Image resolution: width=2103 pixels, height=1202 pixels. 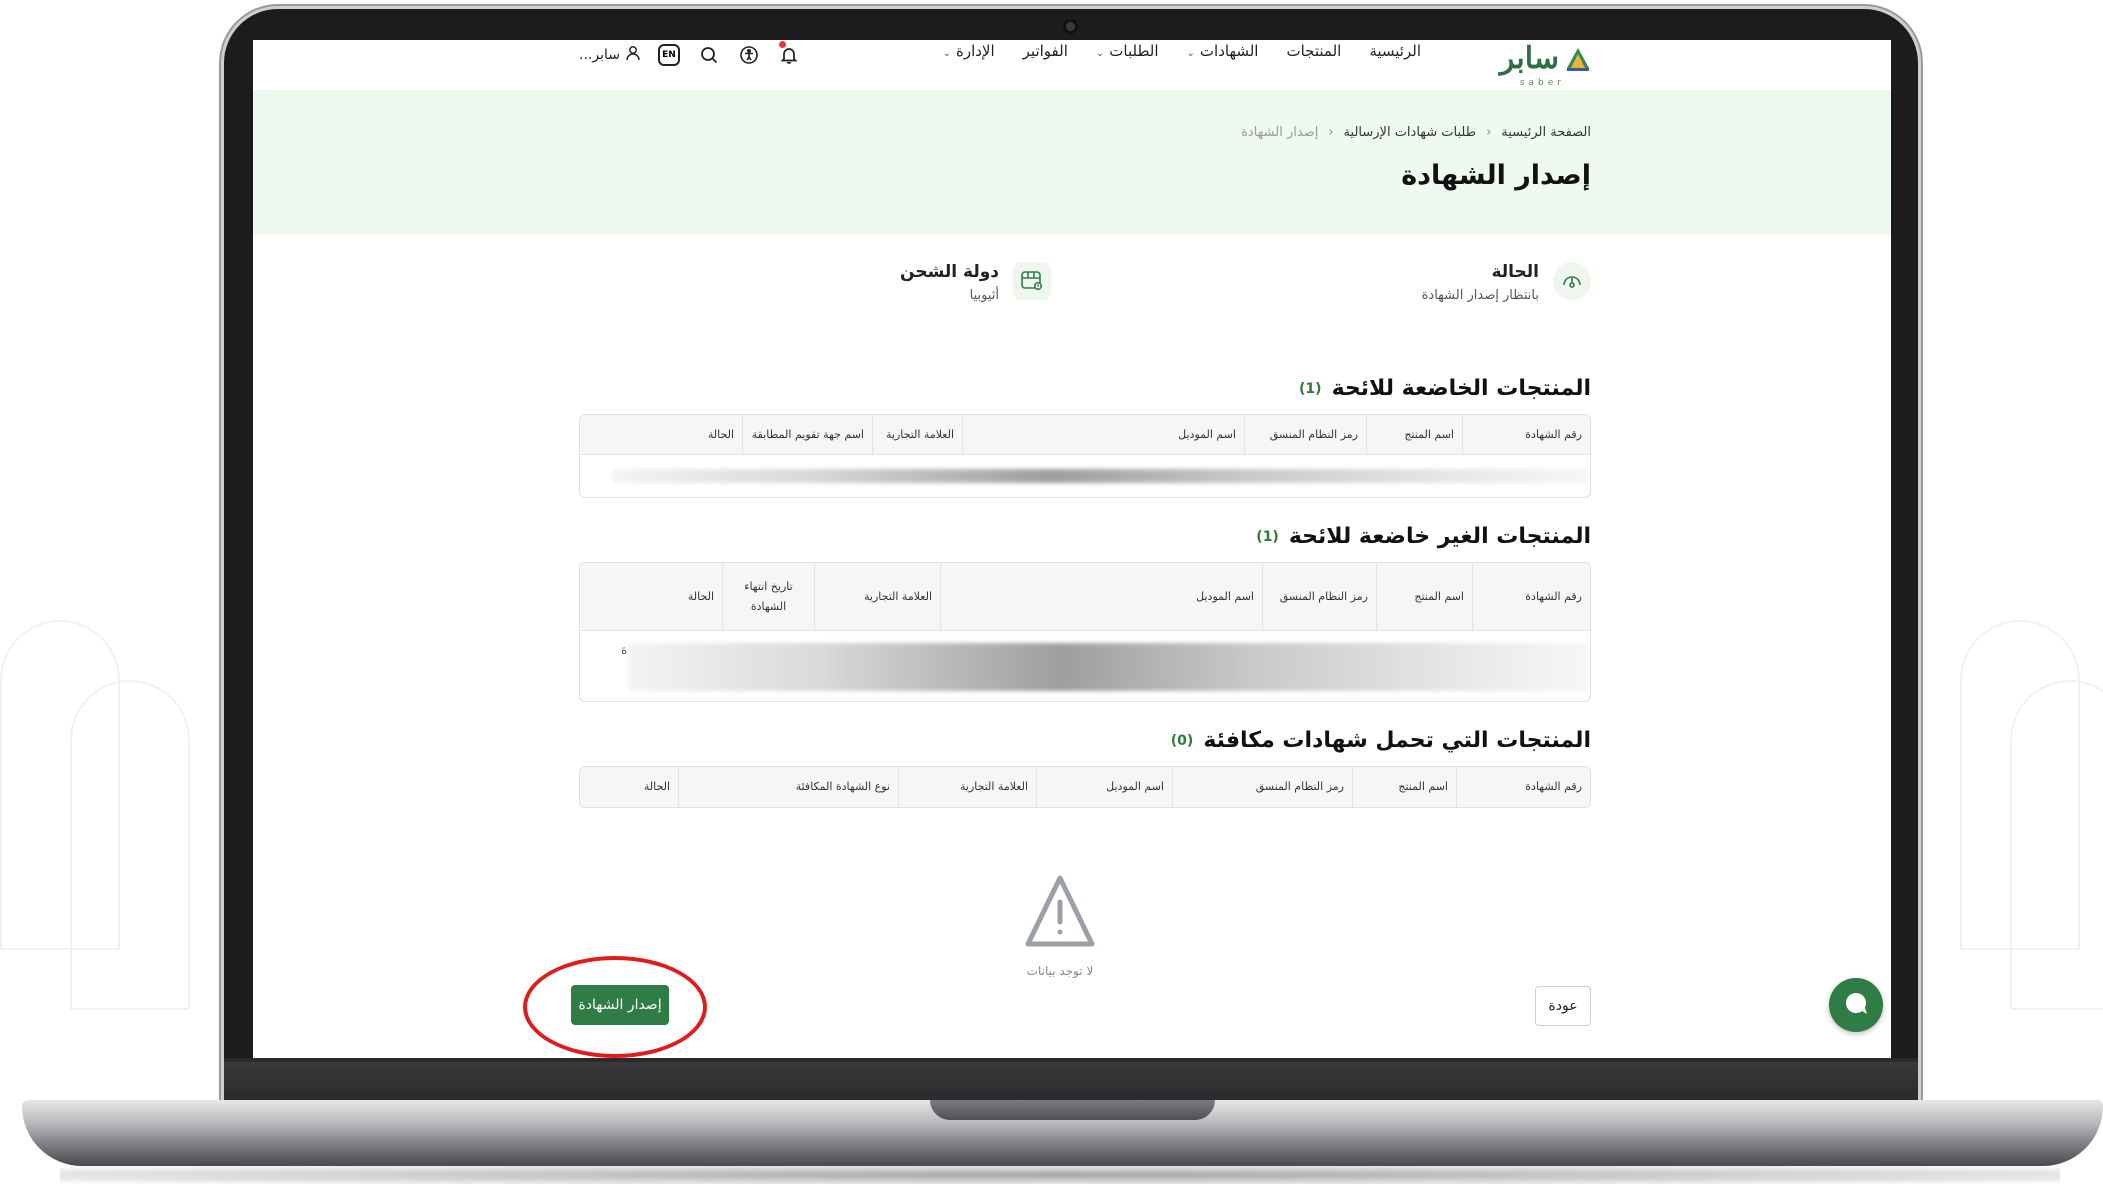 I want to click on breadcrumb-parent: طلبات شهادات الإرسالية, so click(x=1410, y=132).